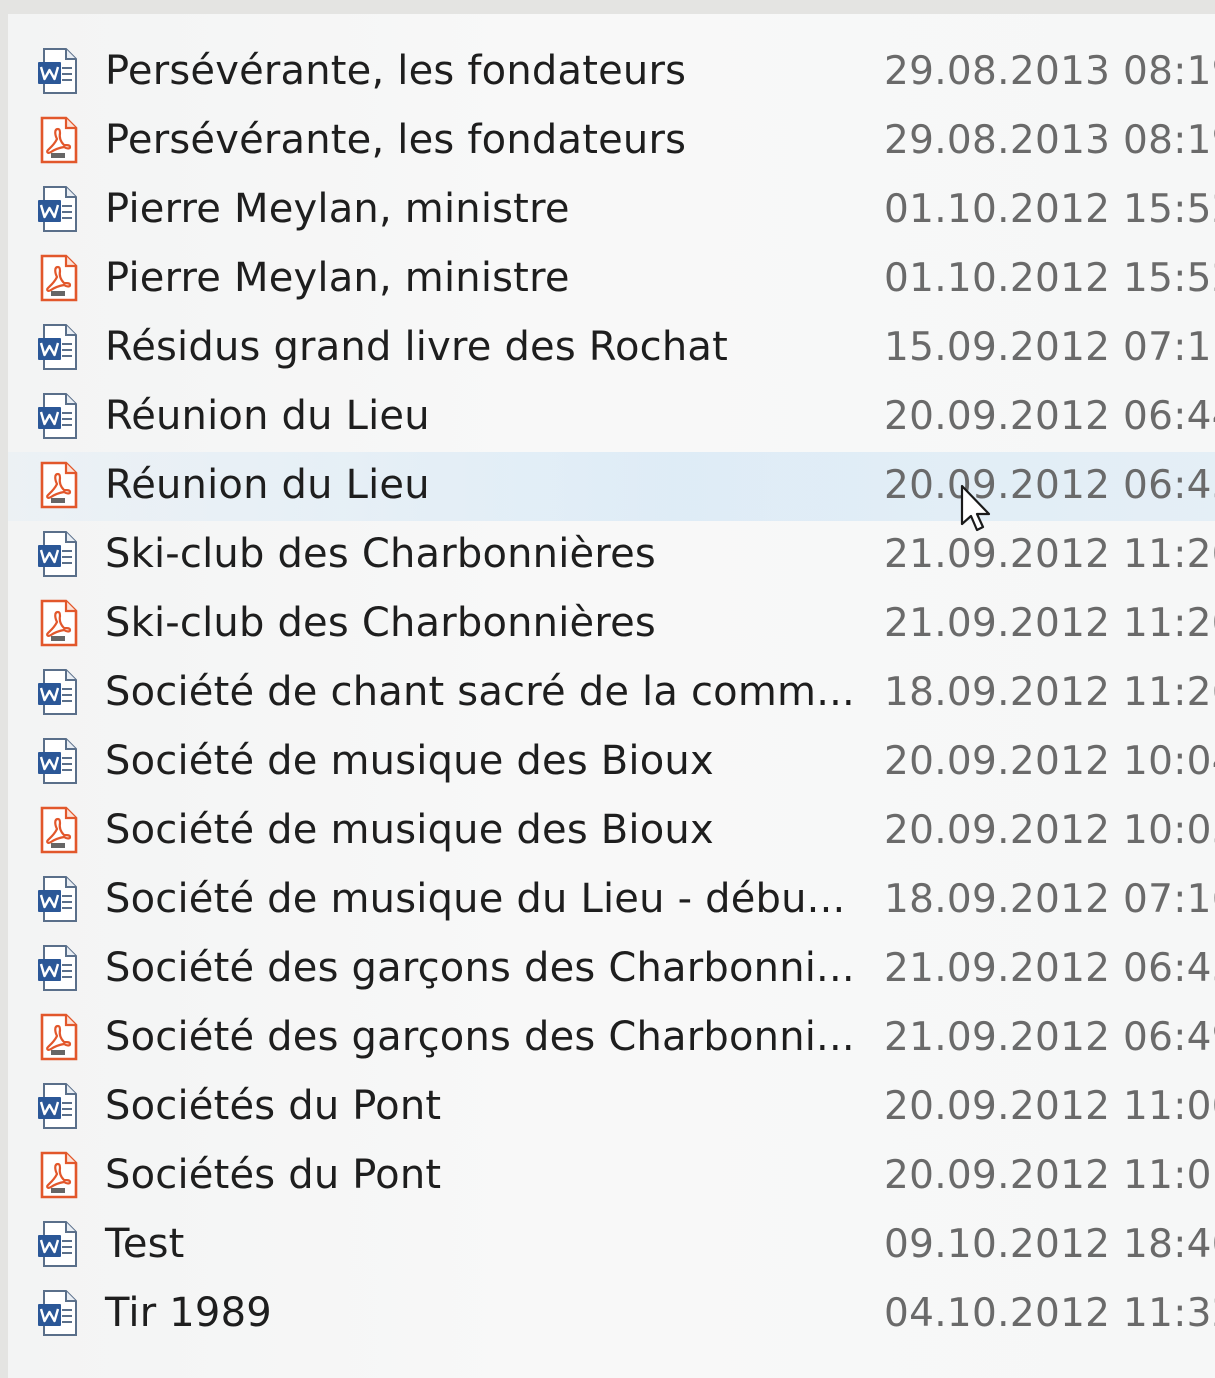 This screenshot has height=1378, width=1215. I want to click on file-modified-date: 04.10.2012 11:32, so click(1049, 1313).